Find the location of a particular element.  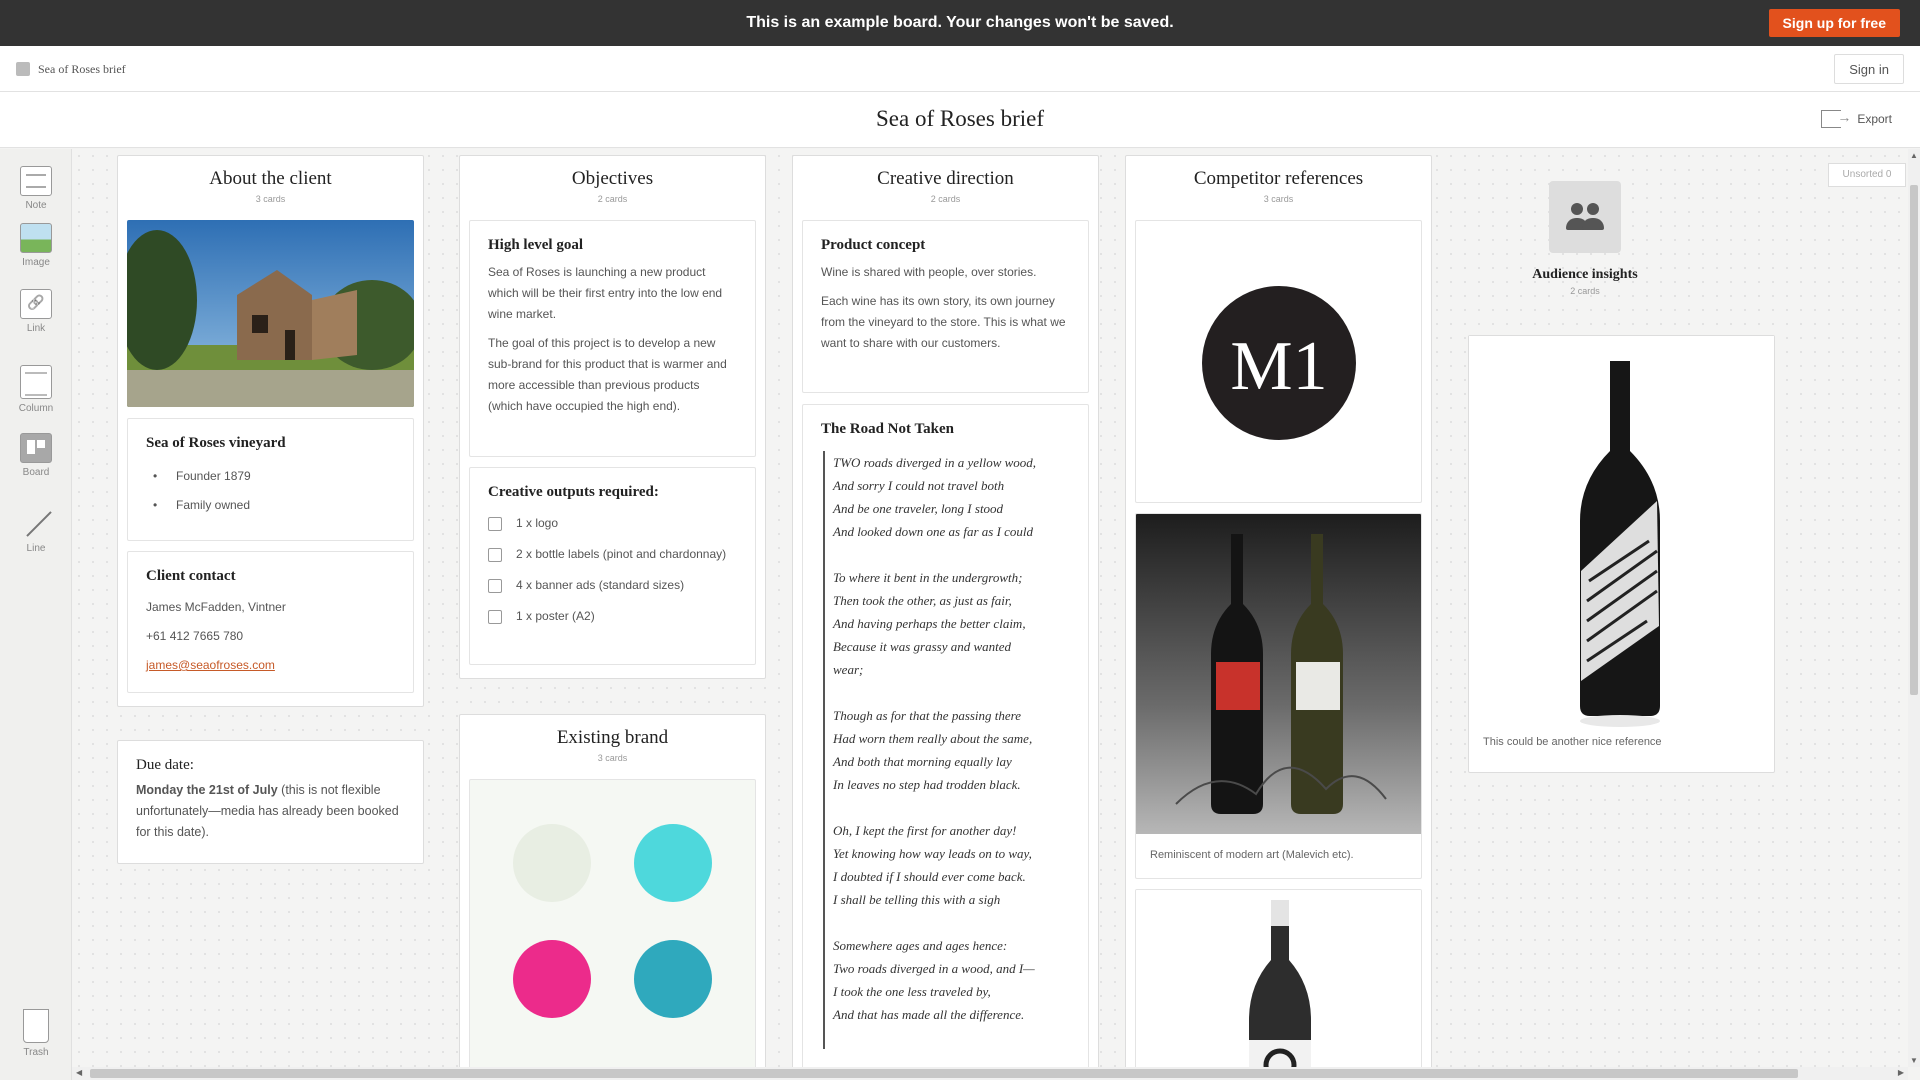

poem-line: And be one traveler, long I stood is located at coordinates (918, 508).